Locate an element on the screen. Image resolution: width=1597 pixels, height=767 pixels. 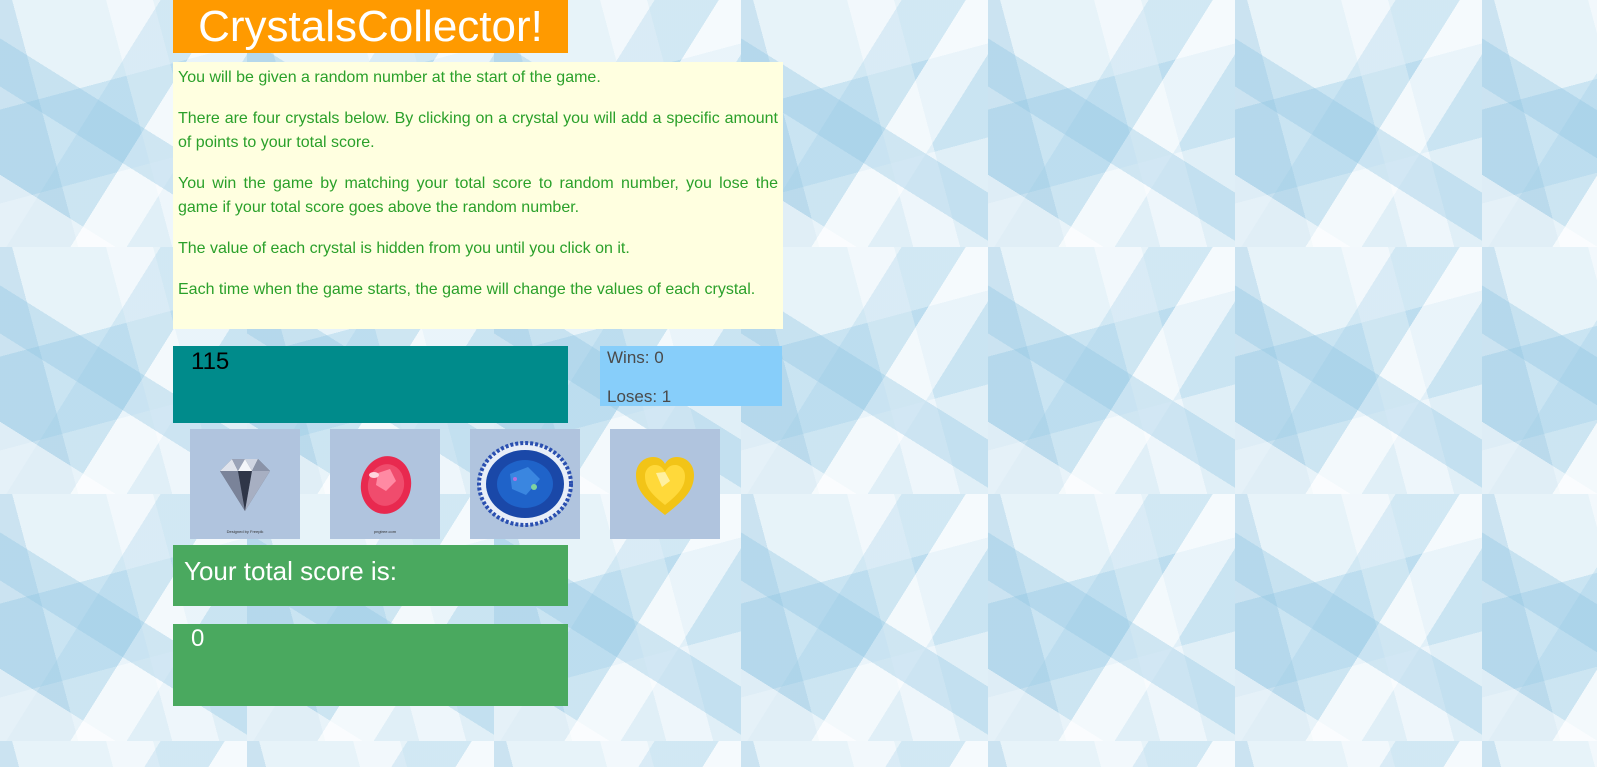
game-title: CrystalsCollector! is located at coordinates (370, 26).